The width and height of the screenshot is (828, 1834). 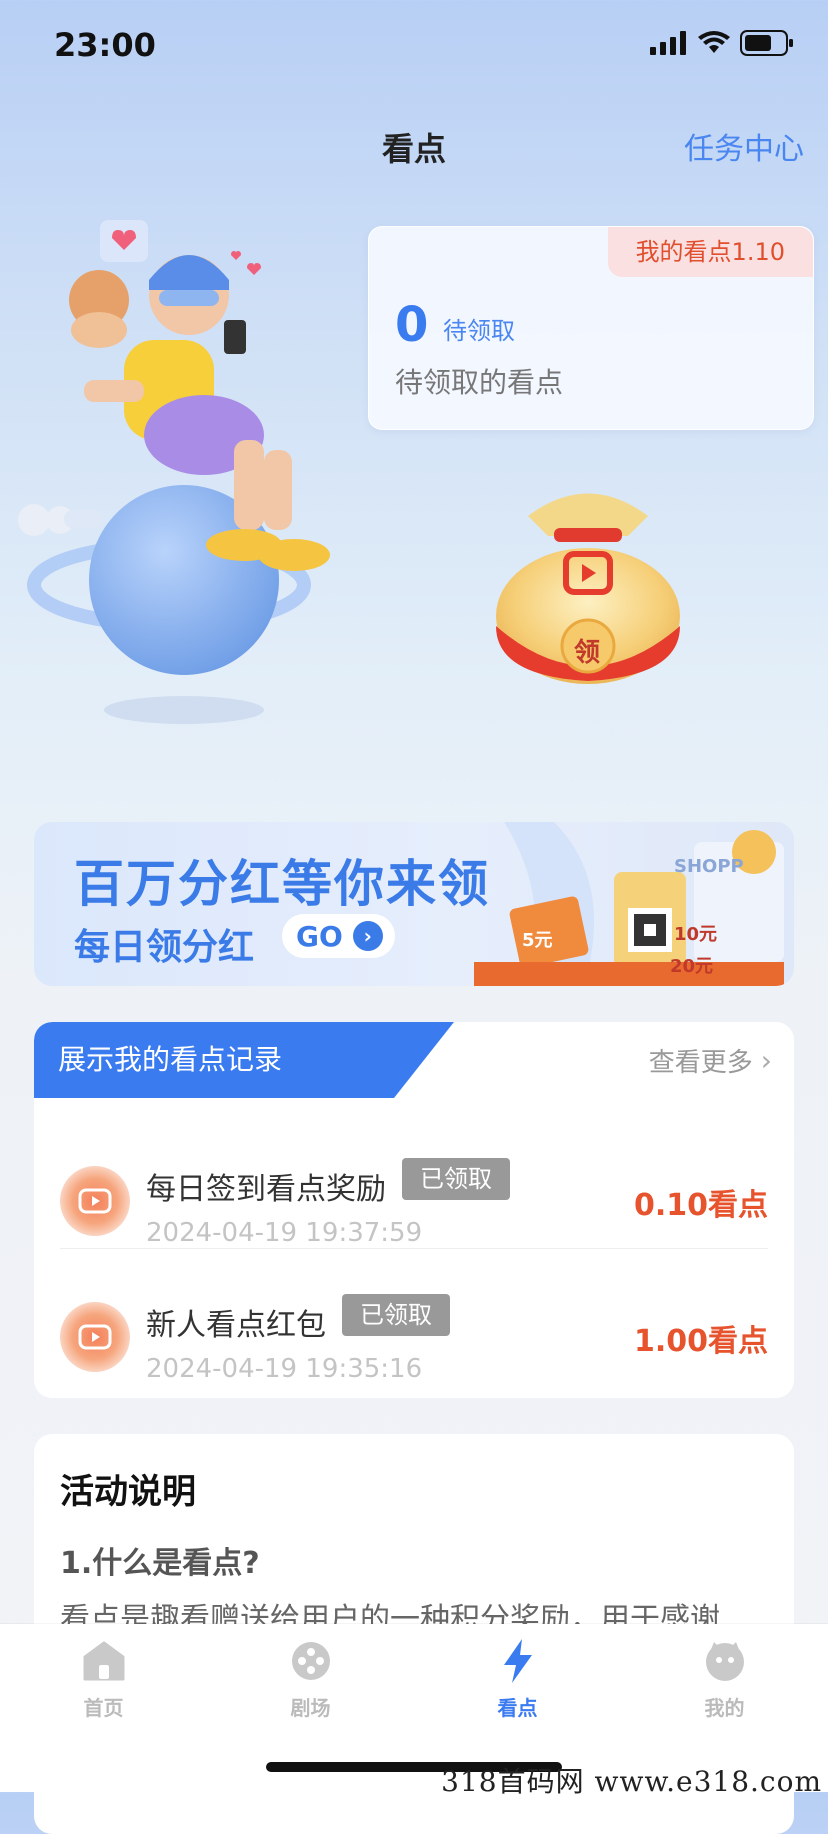 I want to click on tab-label: 看点, so click(x=517, y=1708).